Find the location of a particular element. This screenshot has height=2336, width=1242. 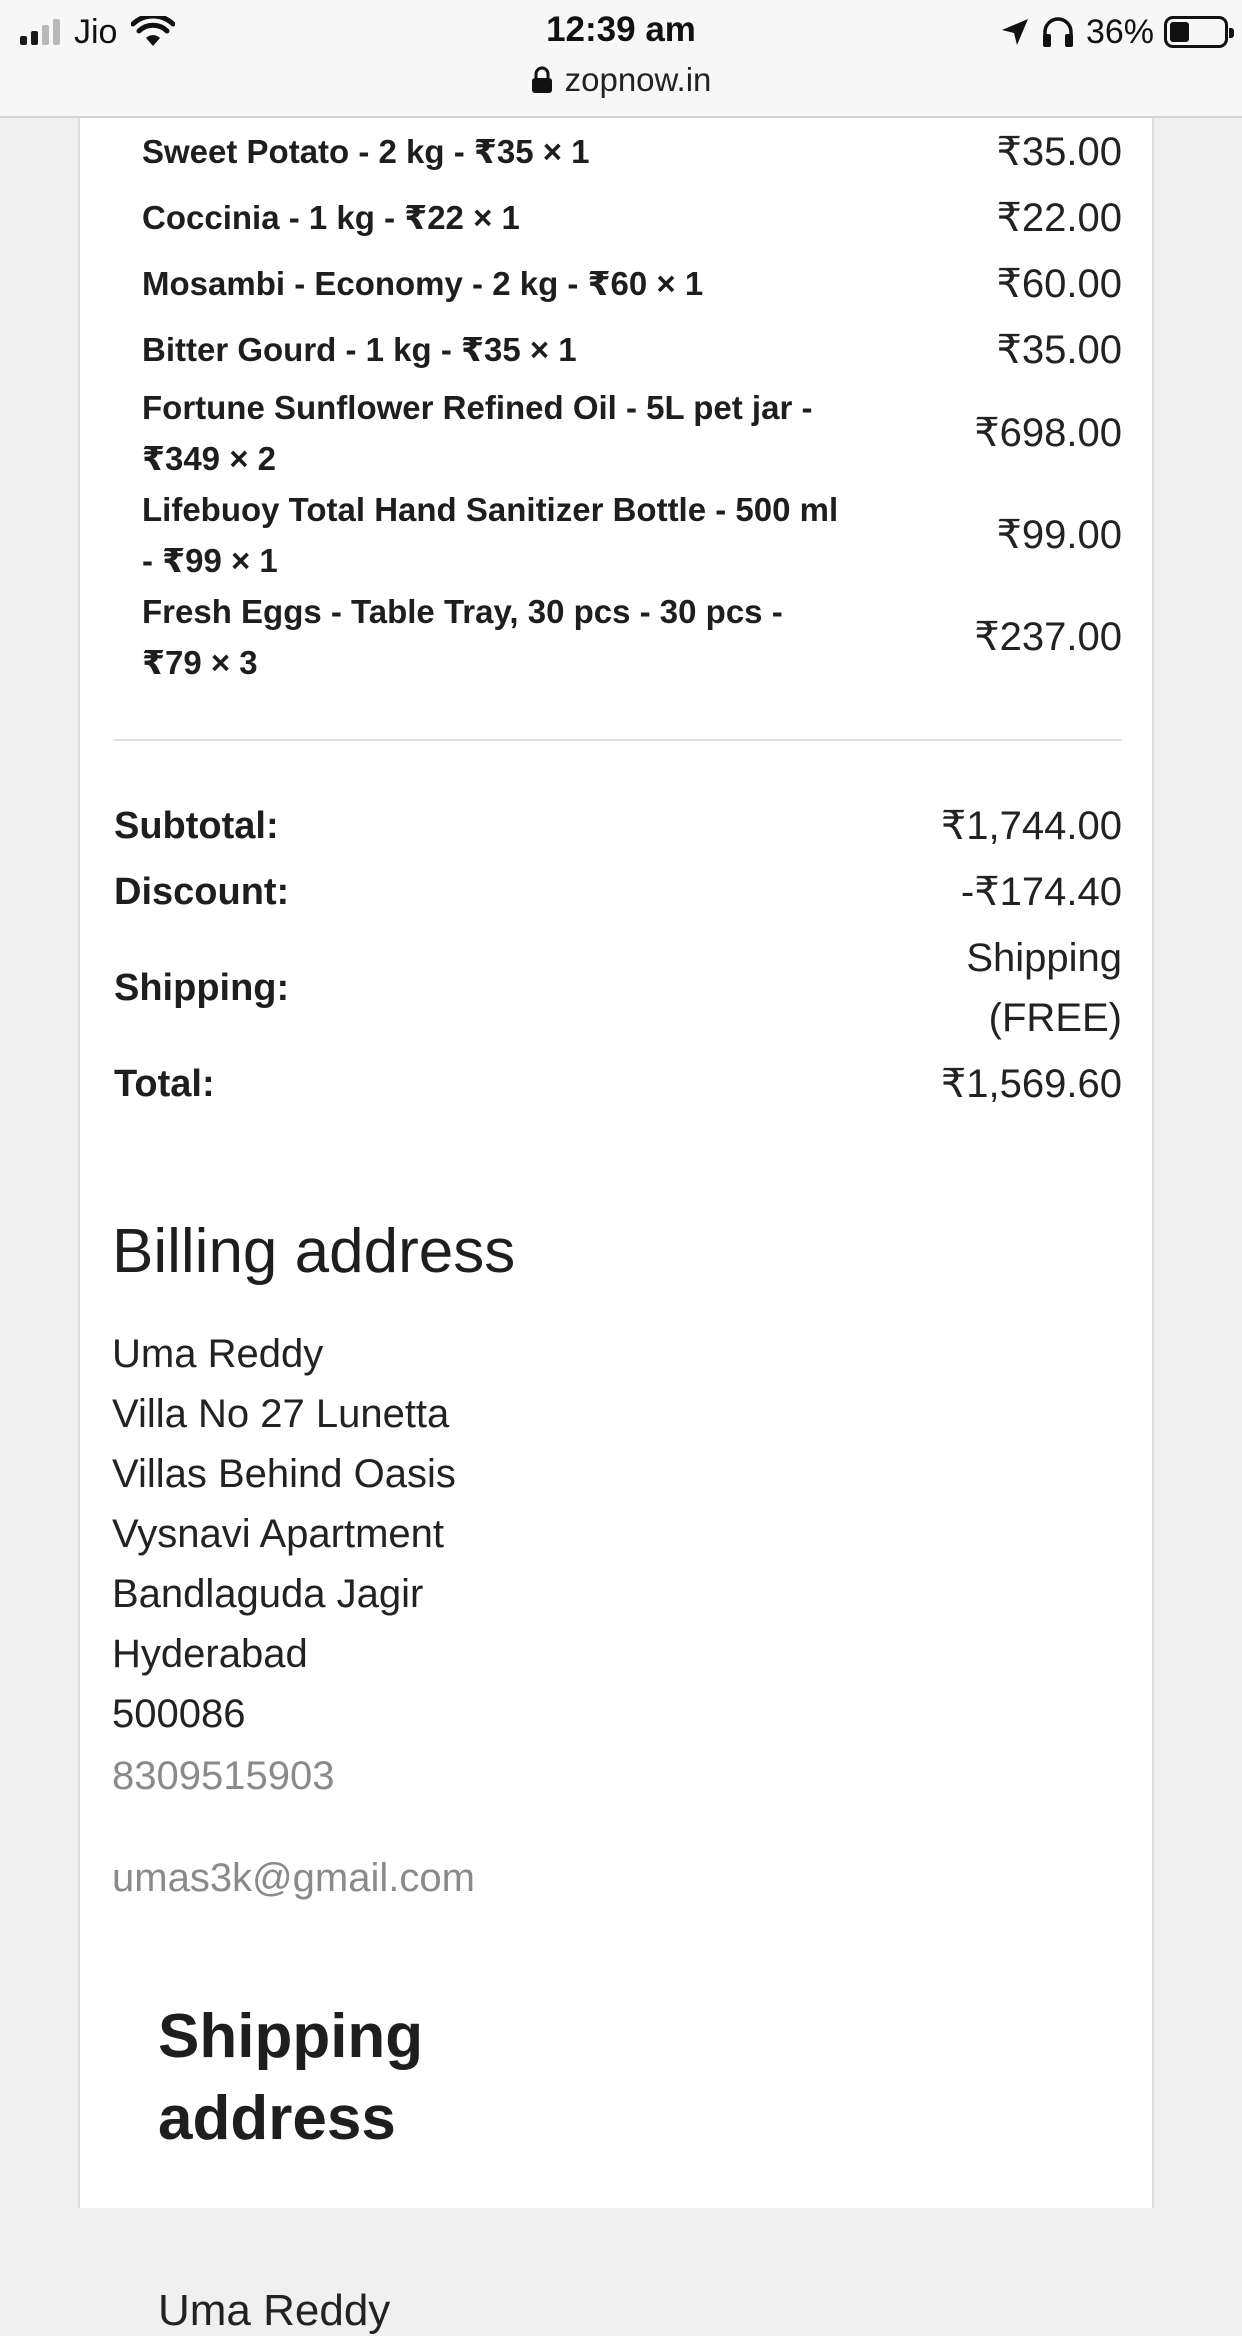

item-price: ₹60.00 is located at coordinates (1059, 283).